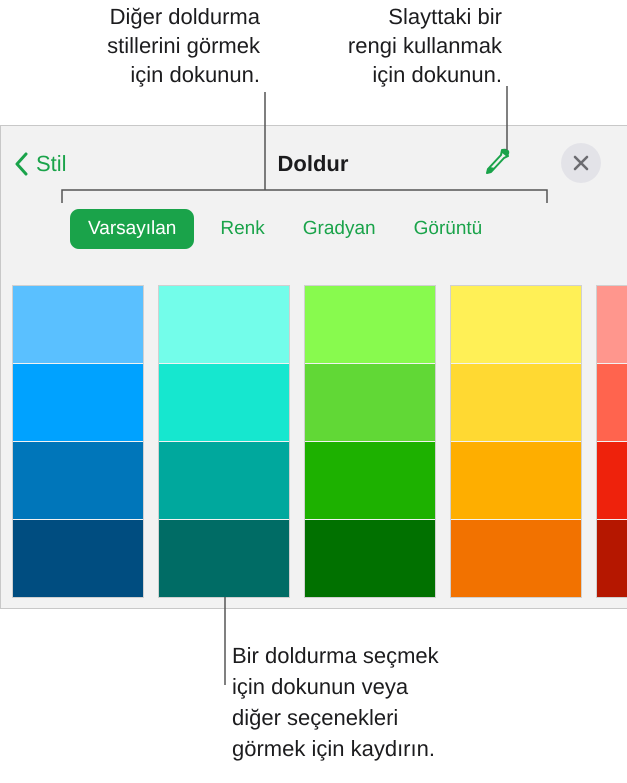 This screenshot has width=627, height=783. Describe the element at coordinates (242, 229) in the screenshot. I see `segment-tab: Renk` at that location.